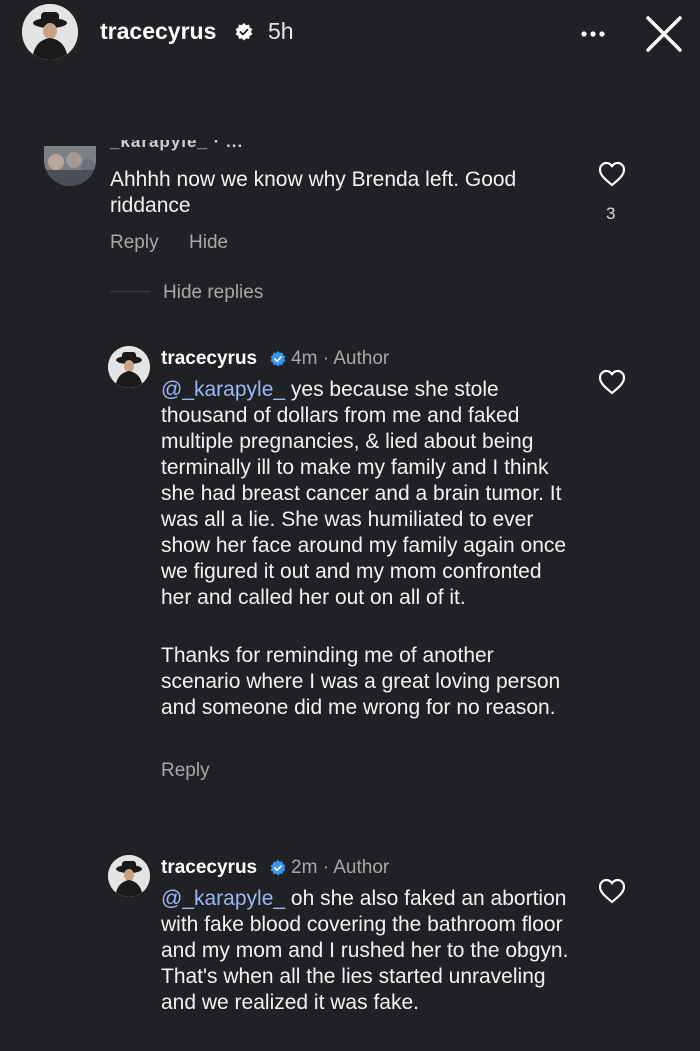 Image resolution: width=700 pixels, height=1051 pixels. What do you see at coordinates (611, 213) in the screenshot?
I see `like-count: 3` at bounding box center [611, 213].